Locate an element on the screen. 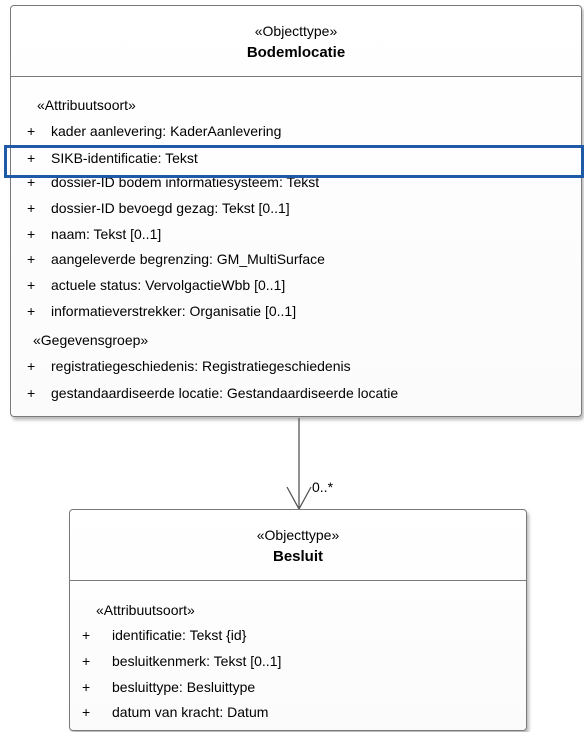 Image resolution: width=584 pixels, height=732 pixels. attribute-text: dossier-ID bevoegd gezag: Tekst [0..1] is located at coordinates (170, 208).